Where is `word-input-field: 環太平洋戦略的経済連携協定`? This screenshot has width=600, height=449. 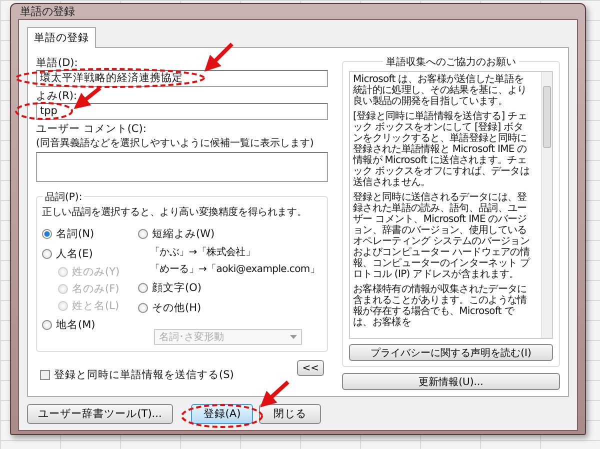
word-input-field: 環太平洋戦略的経済連携協定 is located at coordinates (182, 78).